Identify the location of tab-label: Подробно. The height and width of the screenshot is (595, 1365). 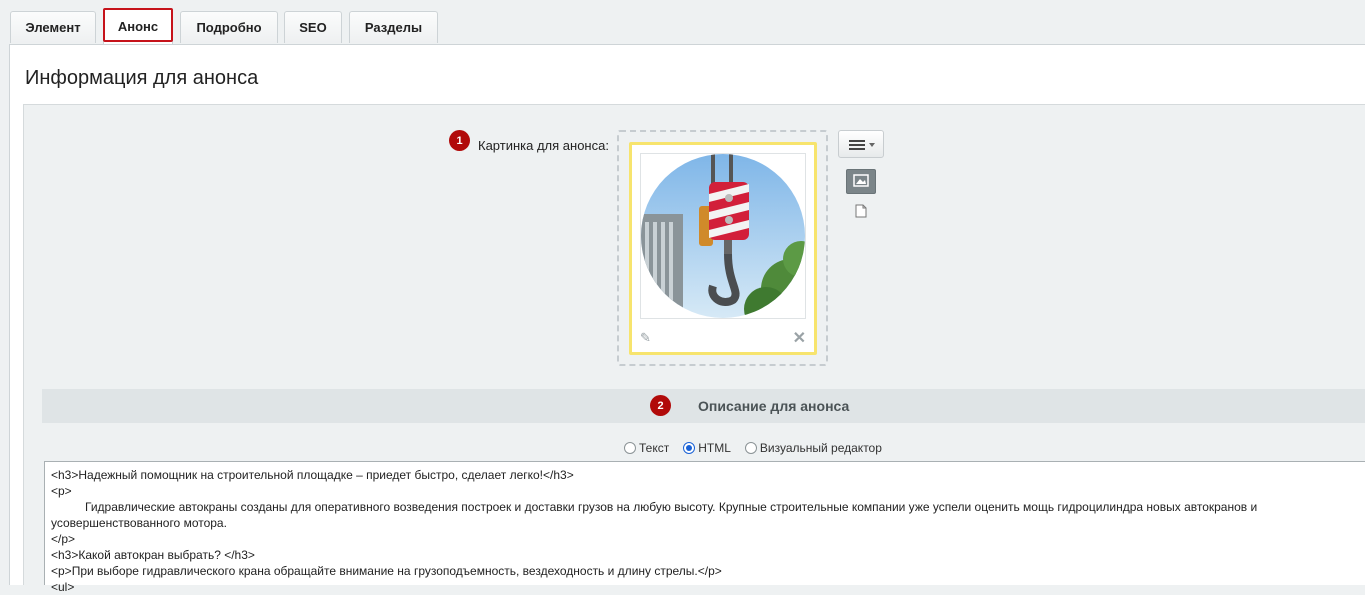
(229, 27).